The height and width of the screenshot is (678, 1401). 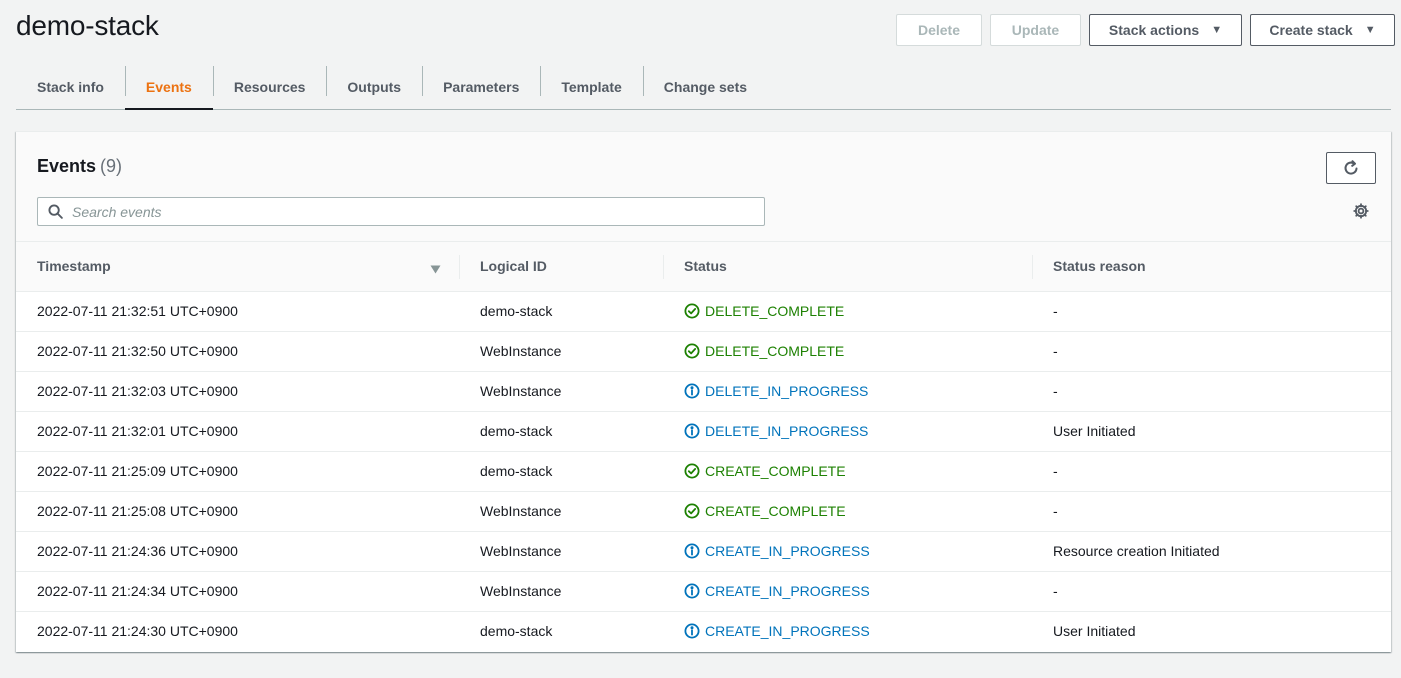 I want to click on tab-stack-info: Stack info, so click(x=70, y=86).